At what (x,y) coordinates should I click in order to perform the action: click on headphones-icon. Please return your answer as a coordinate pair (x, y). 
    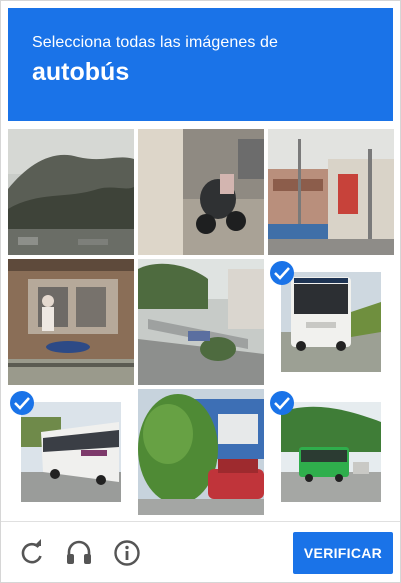
    Looking at the image, I should click on (79, 553).